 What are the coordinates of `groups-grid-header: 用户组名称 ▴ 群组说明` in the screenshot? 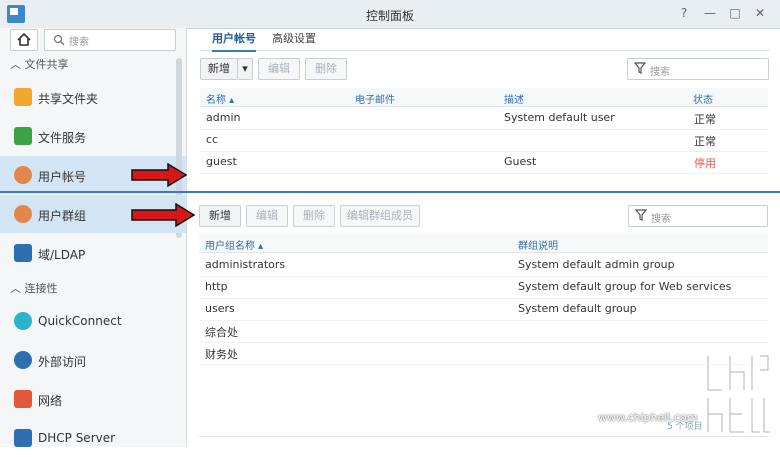 It's located at (483, 243).